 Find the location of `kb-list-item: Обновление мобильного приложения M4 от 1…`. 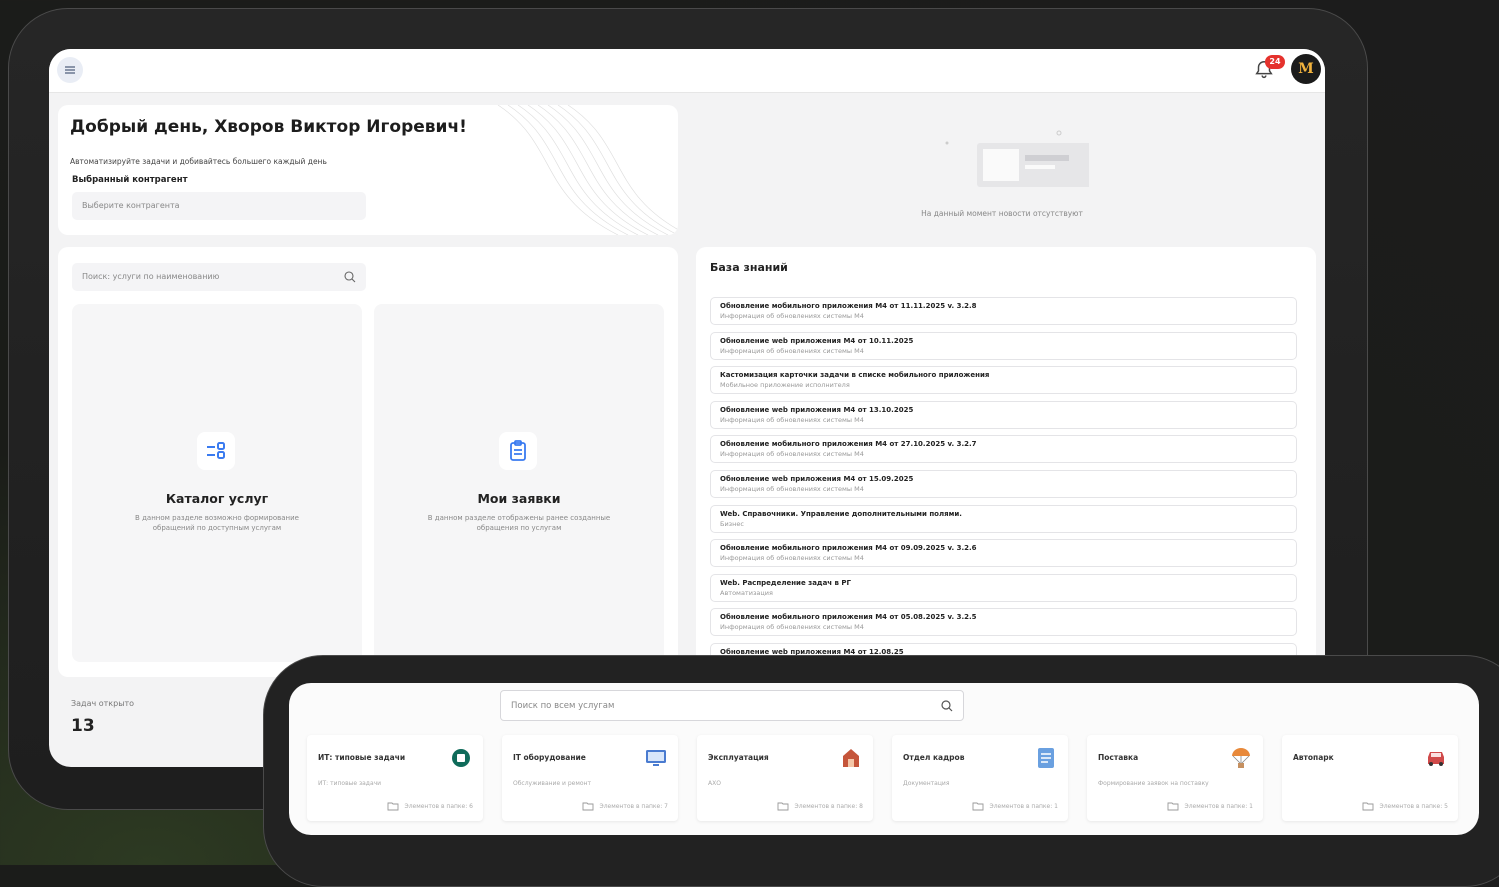

kb-list-item: Обновление мобильного приложения M4 от 1… is located at coordinates (1003, 311).